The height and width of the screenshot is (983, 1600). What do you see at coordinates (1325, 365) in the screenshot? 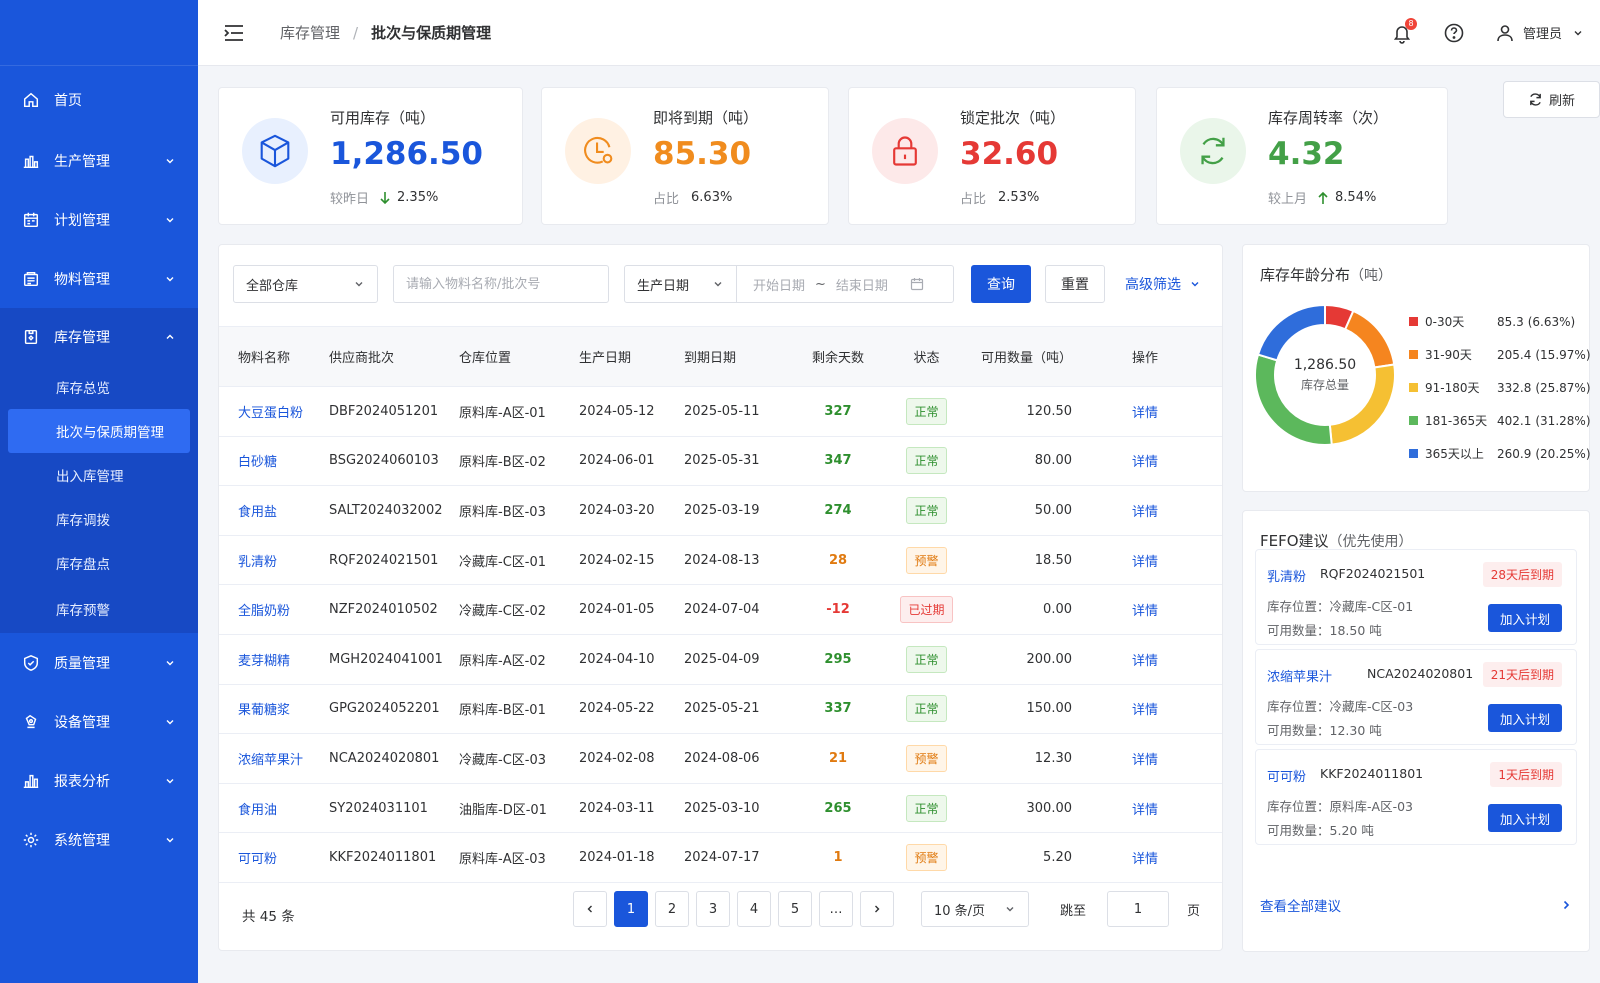
I see `donut-center-value: 1,286.50` at bounding box center [1325, 365].